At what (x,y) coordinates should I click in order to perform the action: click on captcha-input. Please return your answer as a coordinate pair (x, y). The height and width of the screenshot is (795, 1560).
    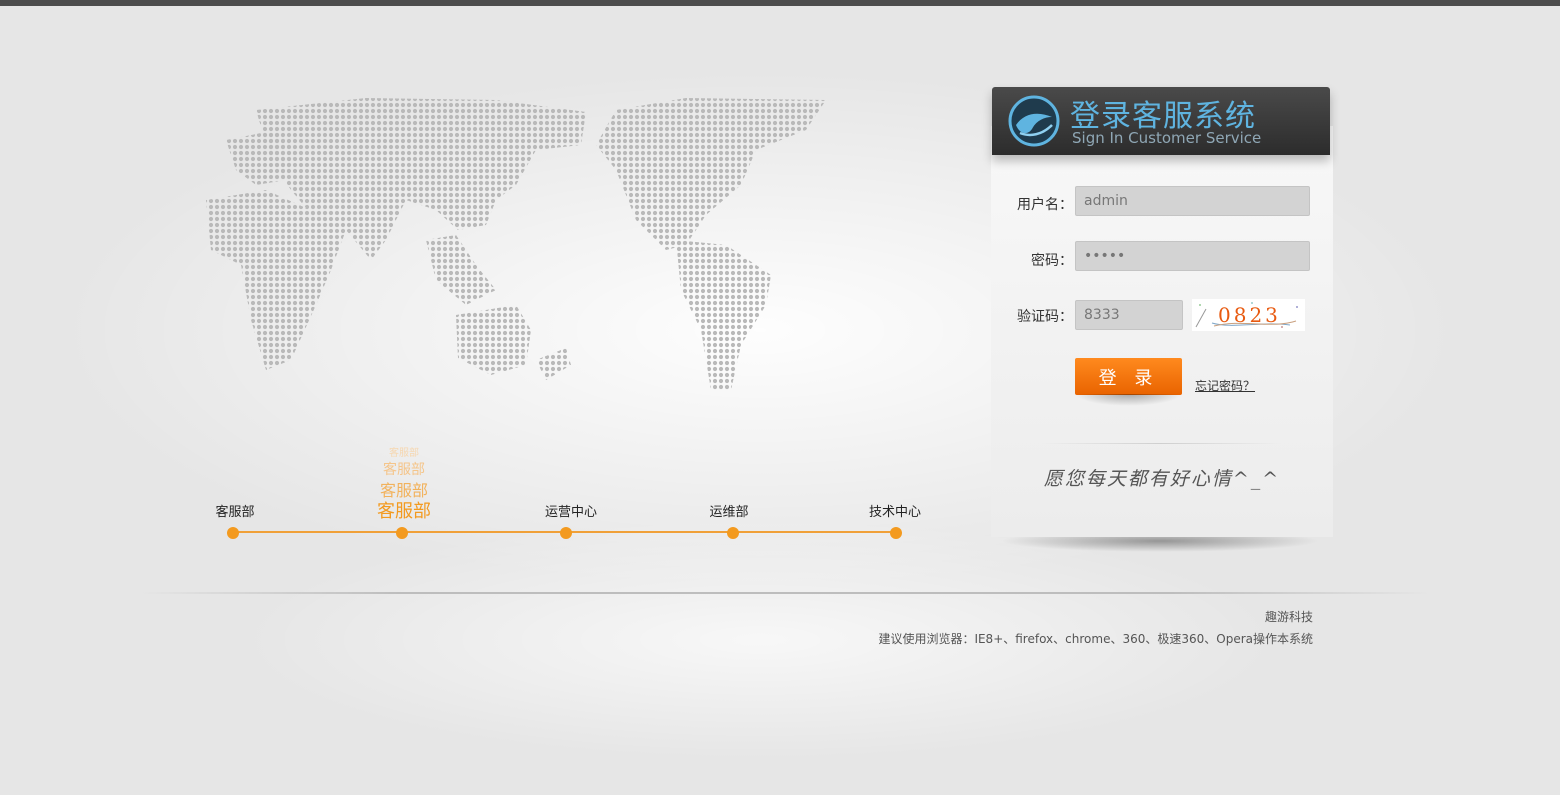
    Looking at the image, I should click on (1129, 315).